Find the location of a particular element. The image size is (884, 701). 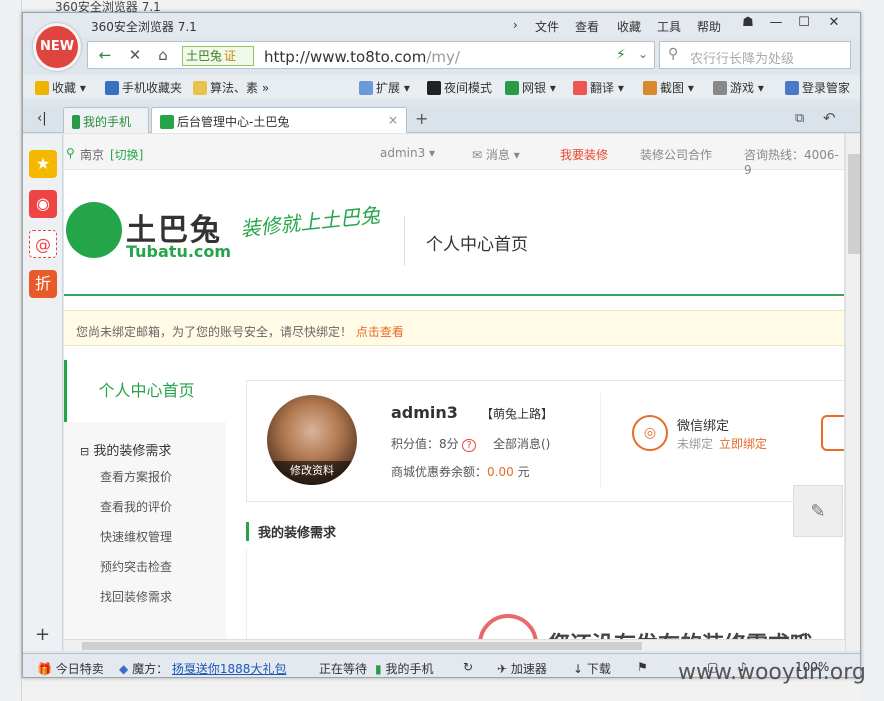

tab-tubatu-admin: 后台管理中心-土巴兔 × is located at coordinates (279, 120).